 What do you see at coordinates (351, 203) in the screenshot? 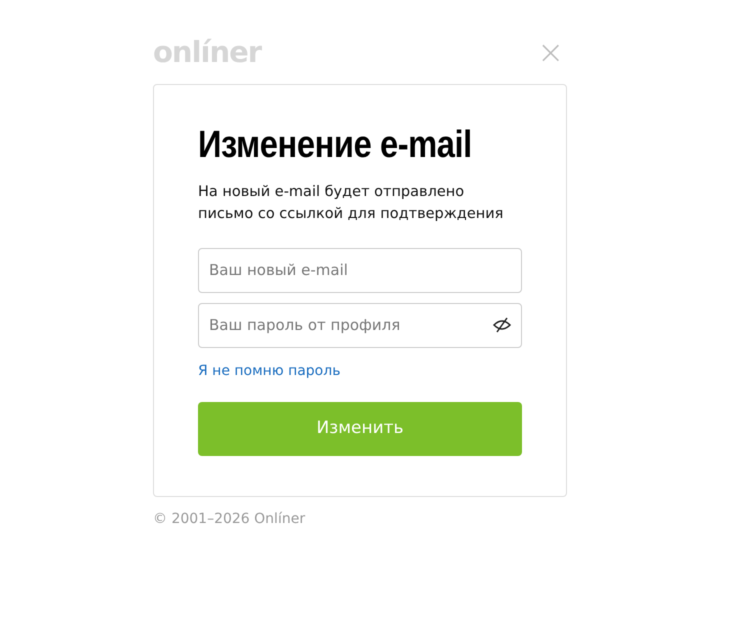
I see `description-text: На новый e-mail будет отправлено письмо со ссылкой для подтверждения` at bounding box center [351, 203].